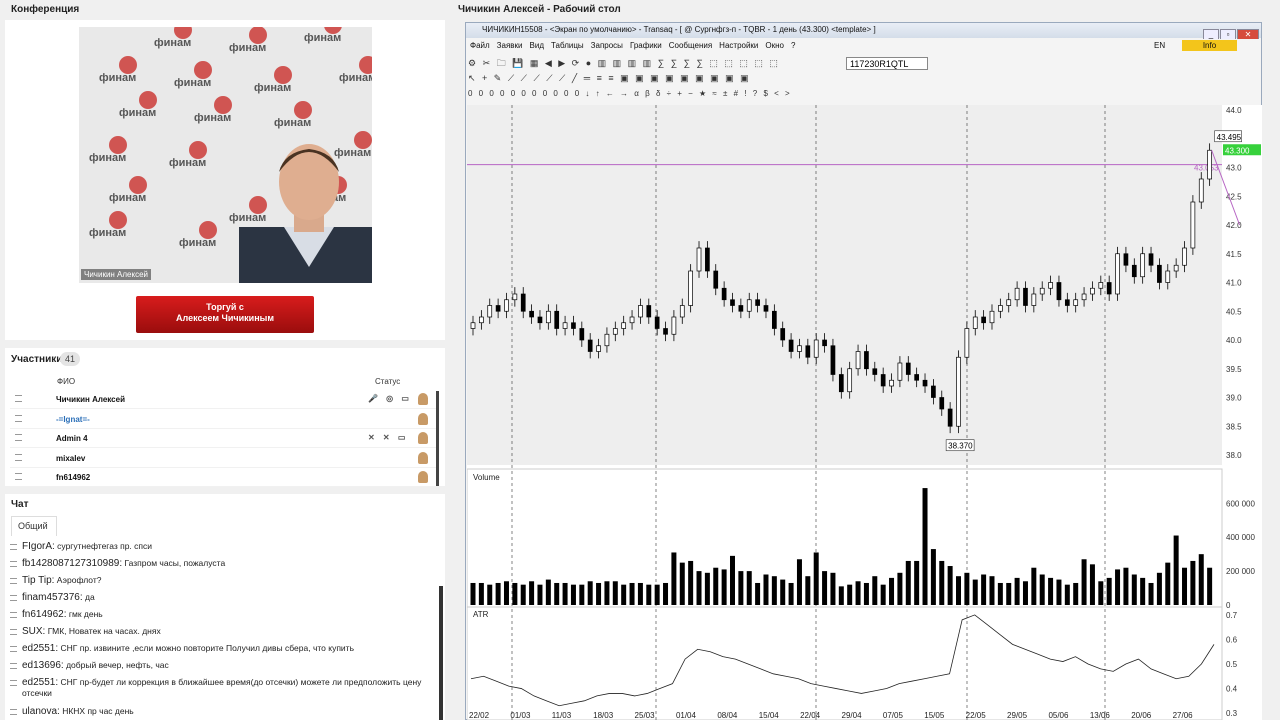  I want to click on chat-user: ed13696:, so click(43, 665).